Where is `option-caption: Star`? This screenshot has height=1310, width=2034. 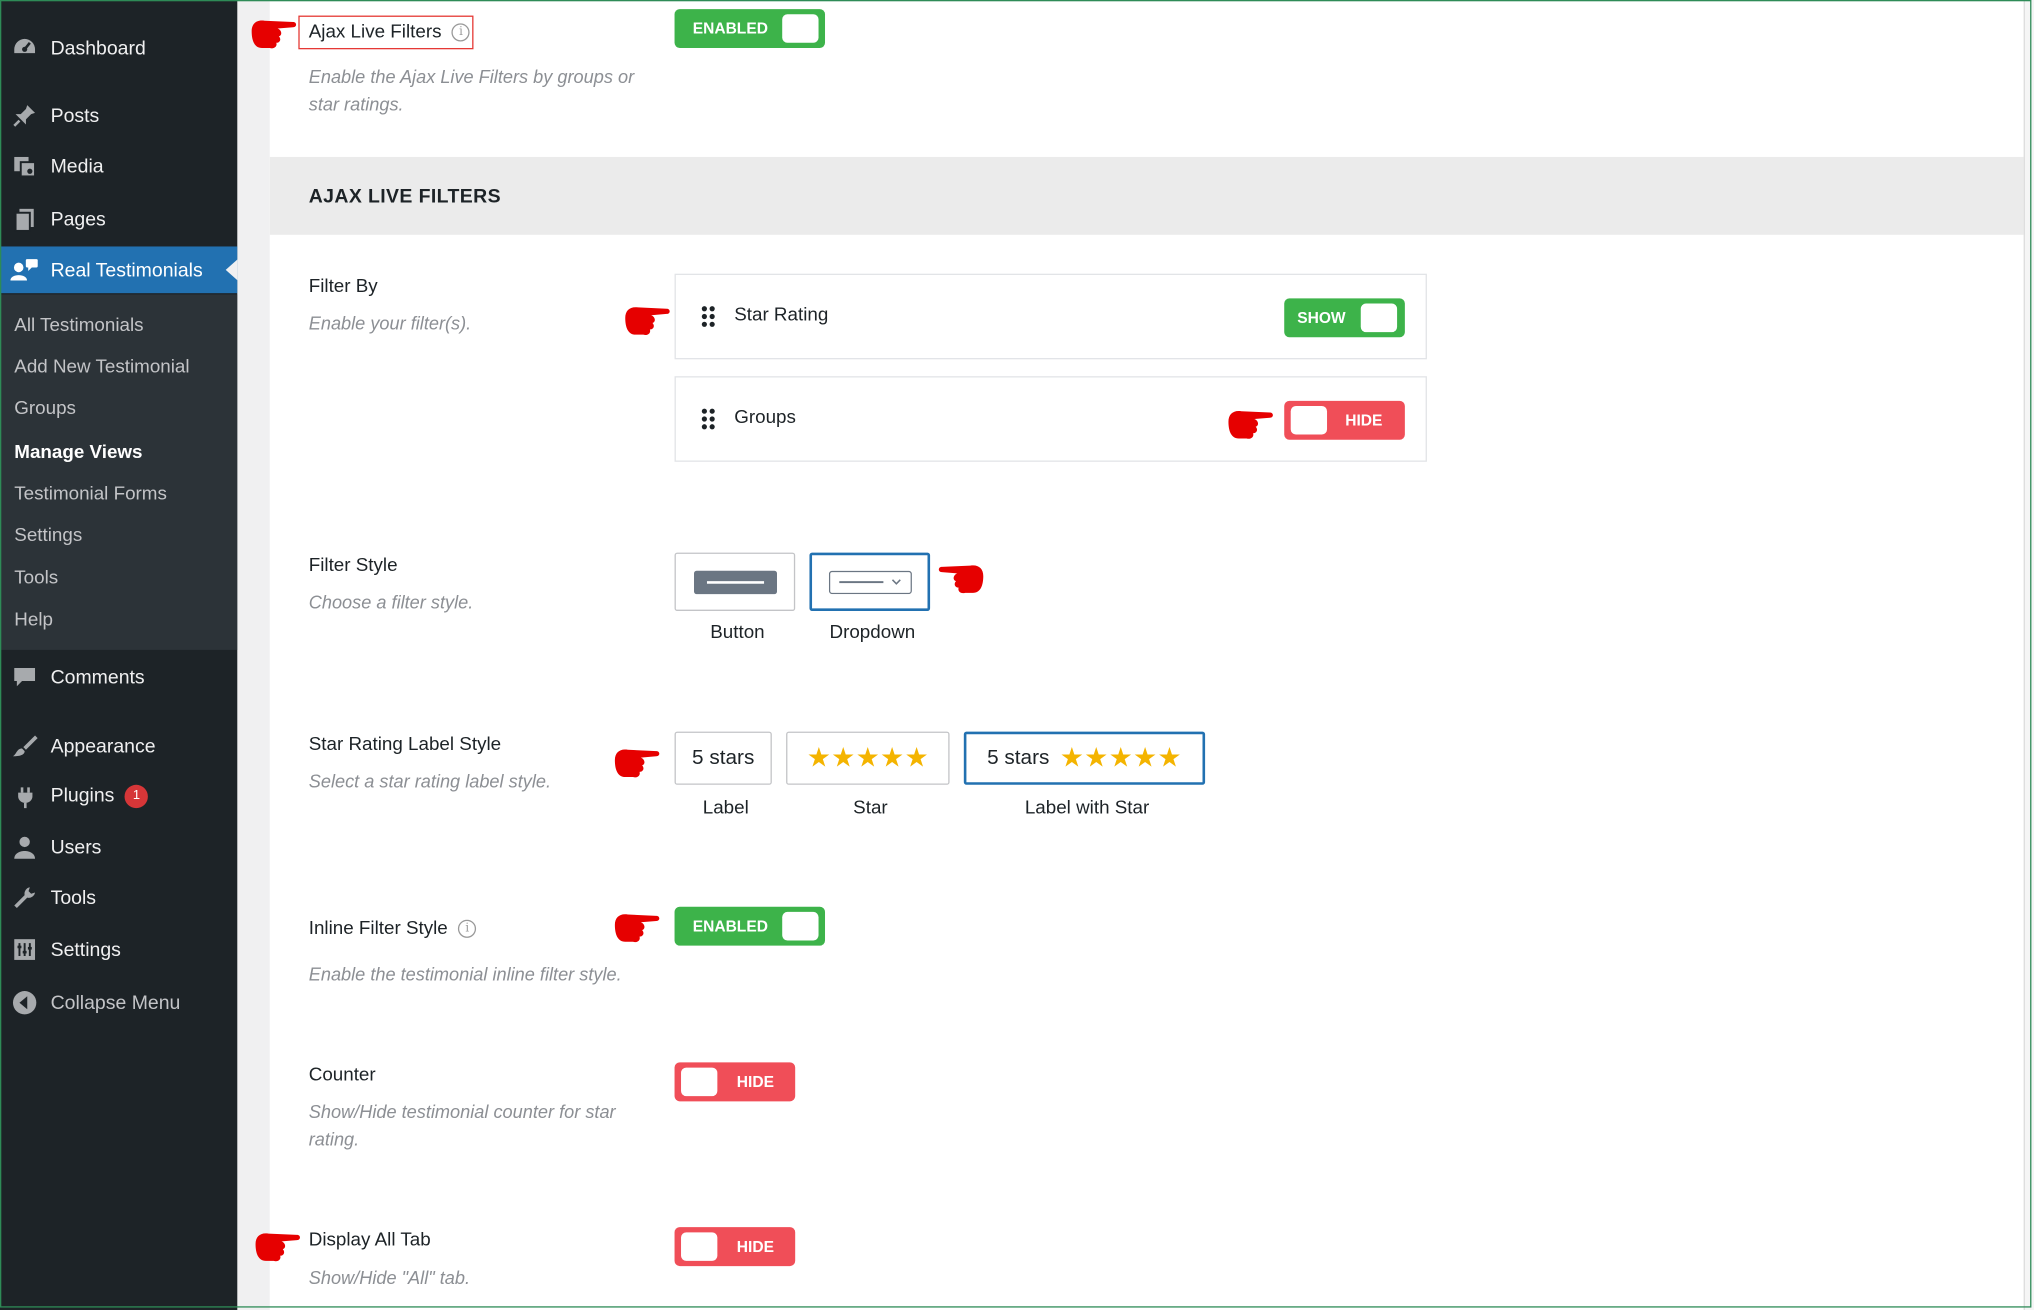
option-caption: Star is located at coordinates (870, 808).